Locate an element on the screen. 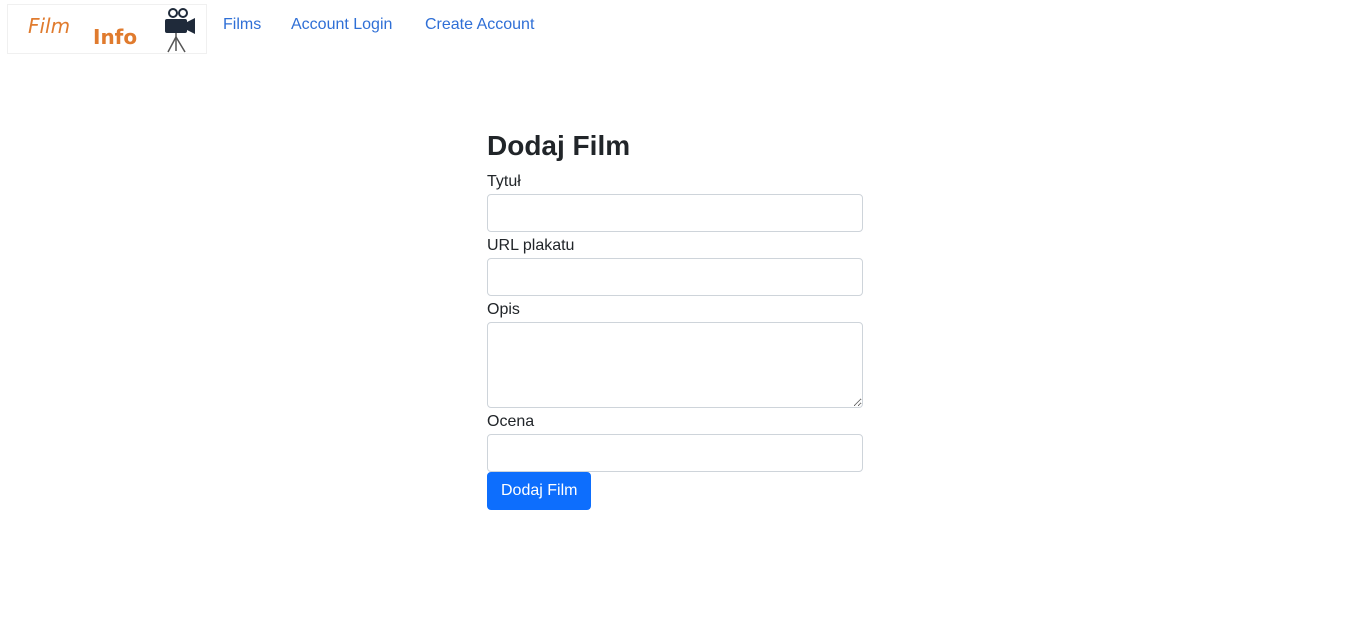 The image size is (1353, 619). add-film-button: Dodaj Film is located at coordinates (539, 491).